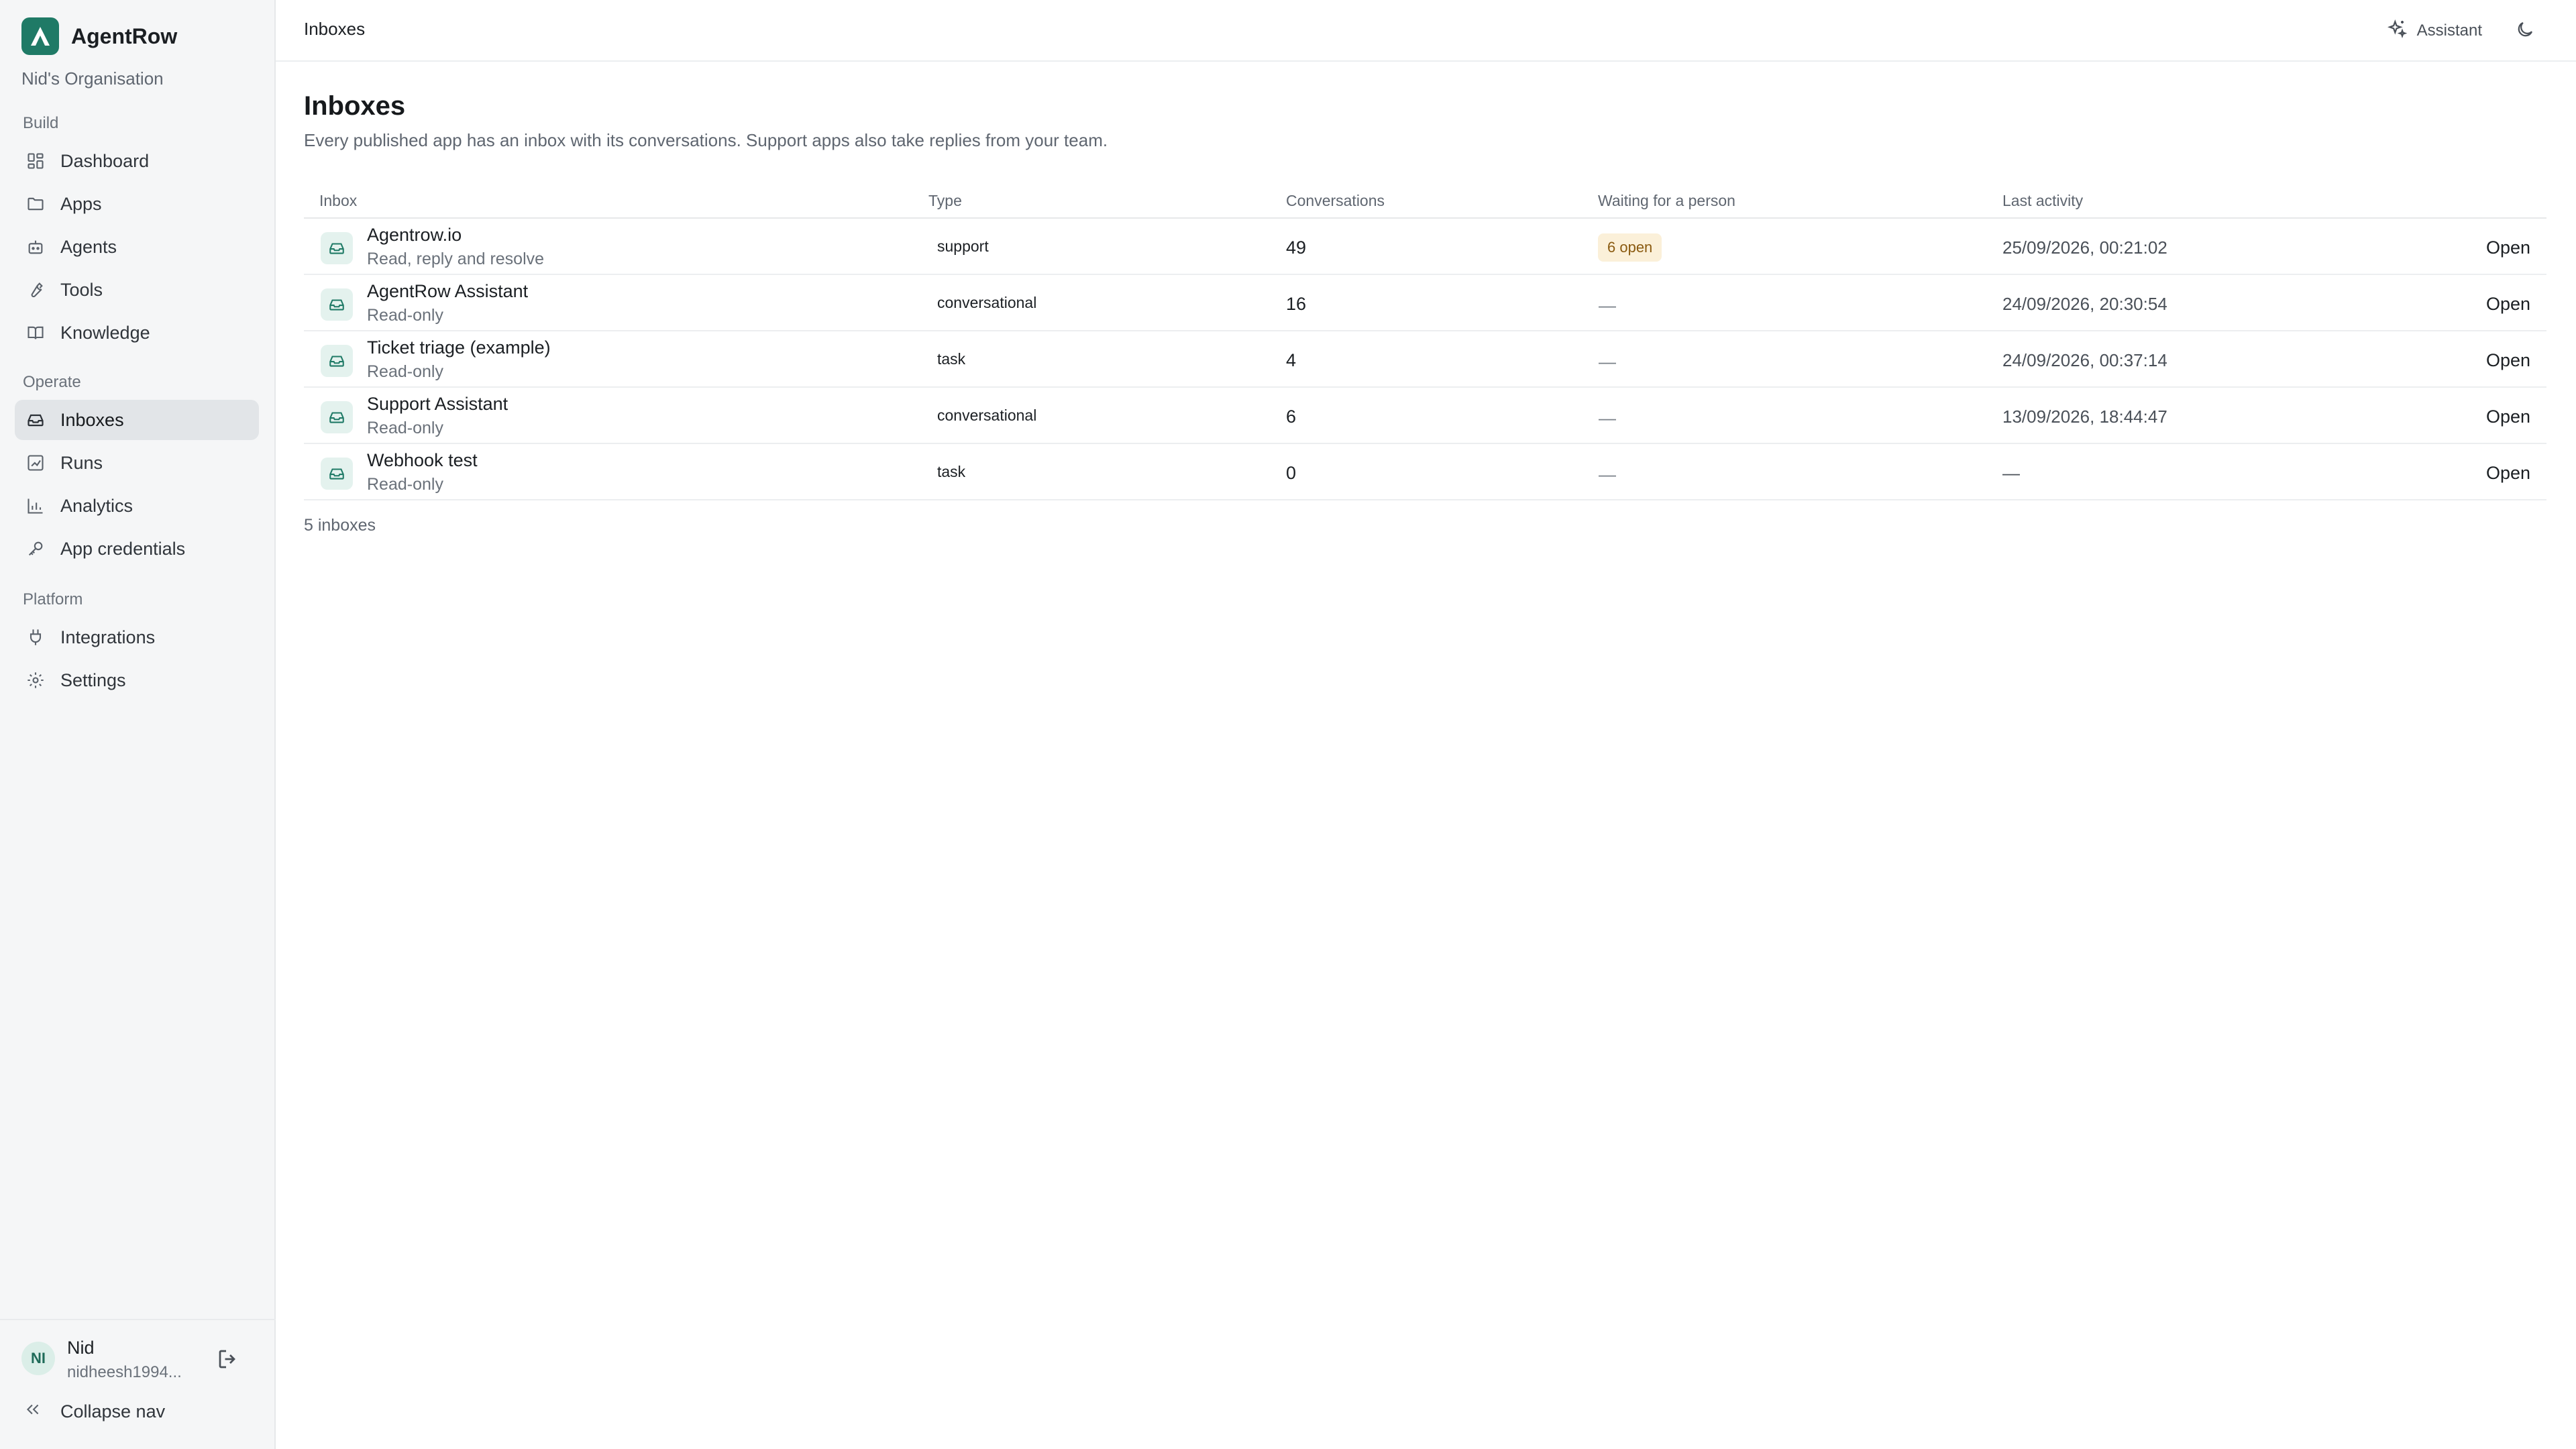  I want to click on sidebar-item-analytics: Analytics, so click(137, 506).